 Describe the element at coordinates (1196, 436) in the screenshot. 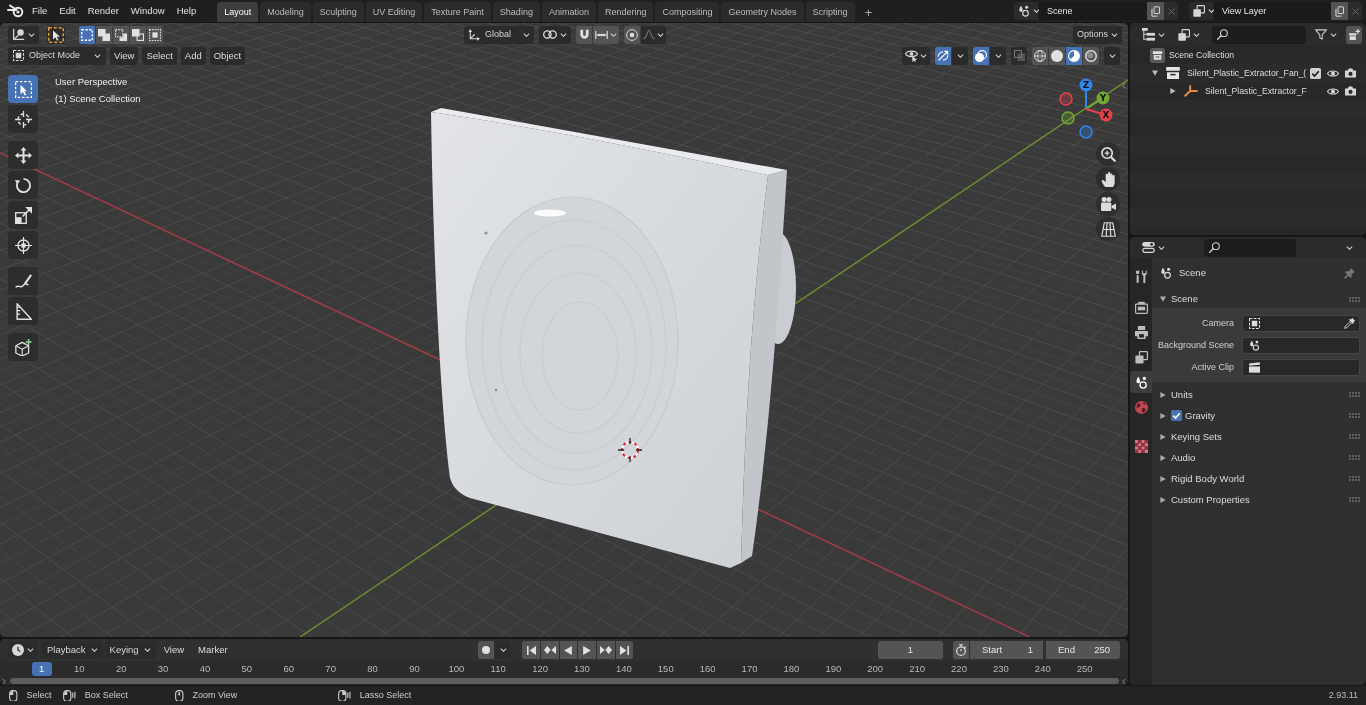

I see `panel-title: Keying Sets` at that location.